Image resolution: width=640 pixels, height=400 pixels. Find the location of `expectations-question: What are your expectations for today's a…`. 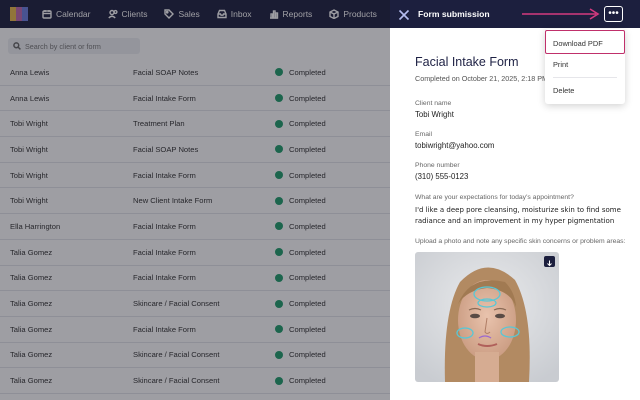

expectations-question: What are your expectations for today's a… is located at coordinates (494, 197).